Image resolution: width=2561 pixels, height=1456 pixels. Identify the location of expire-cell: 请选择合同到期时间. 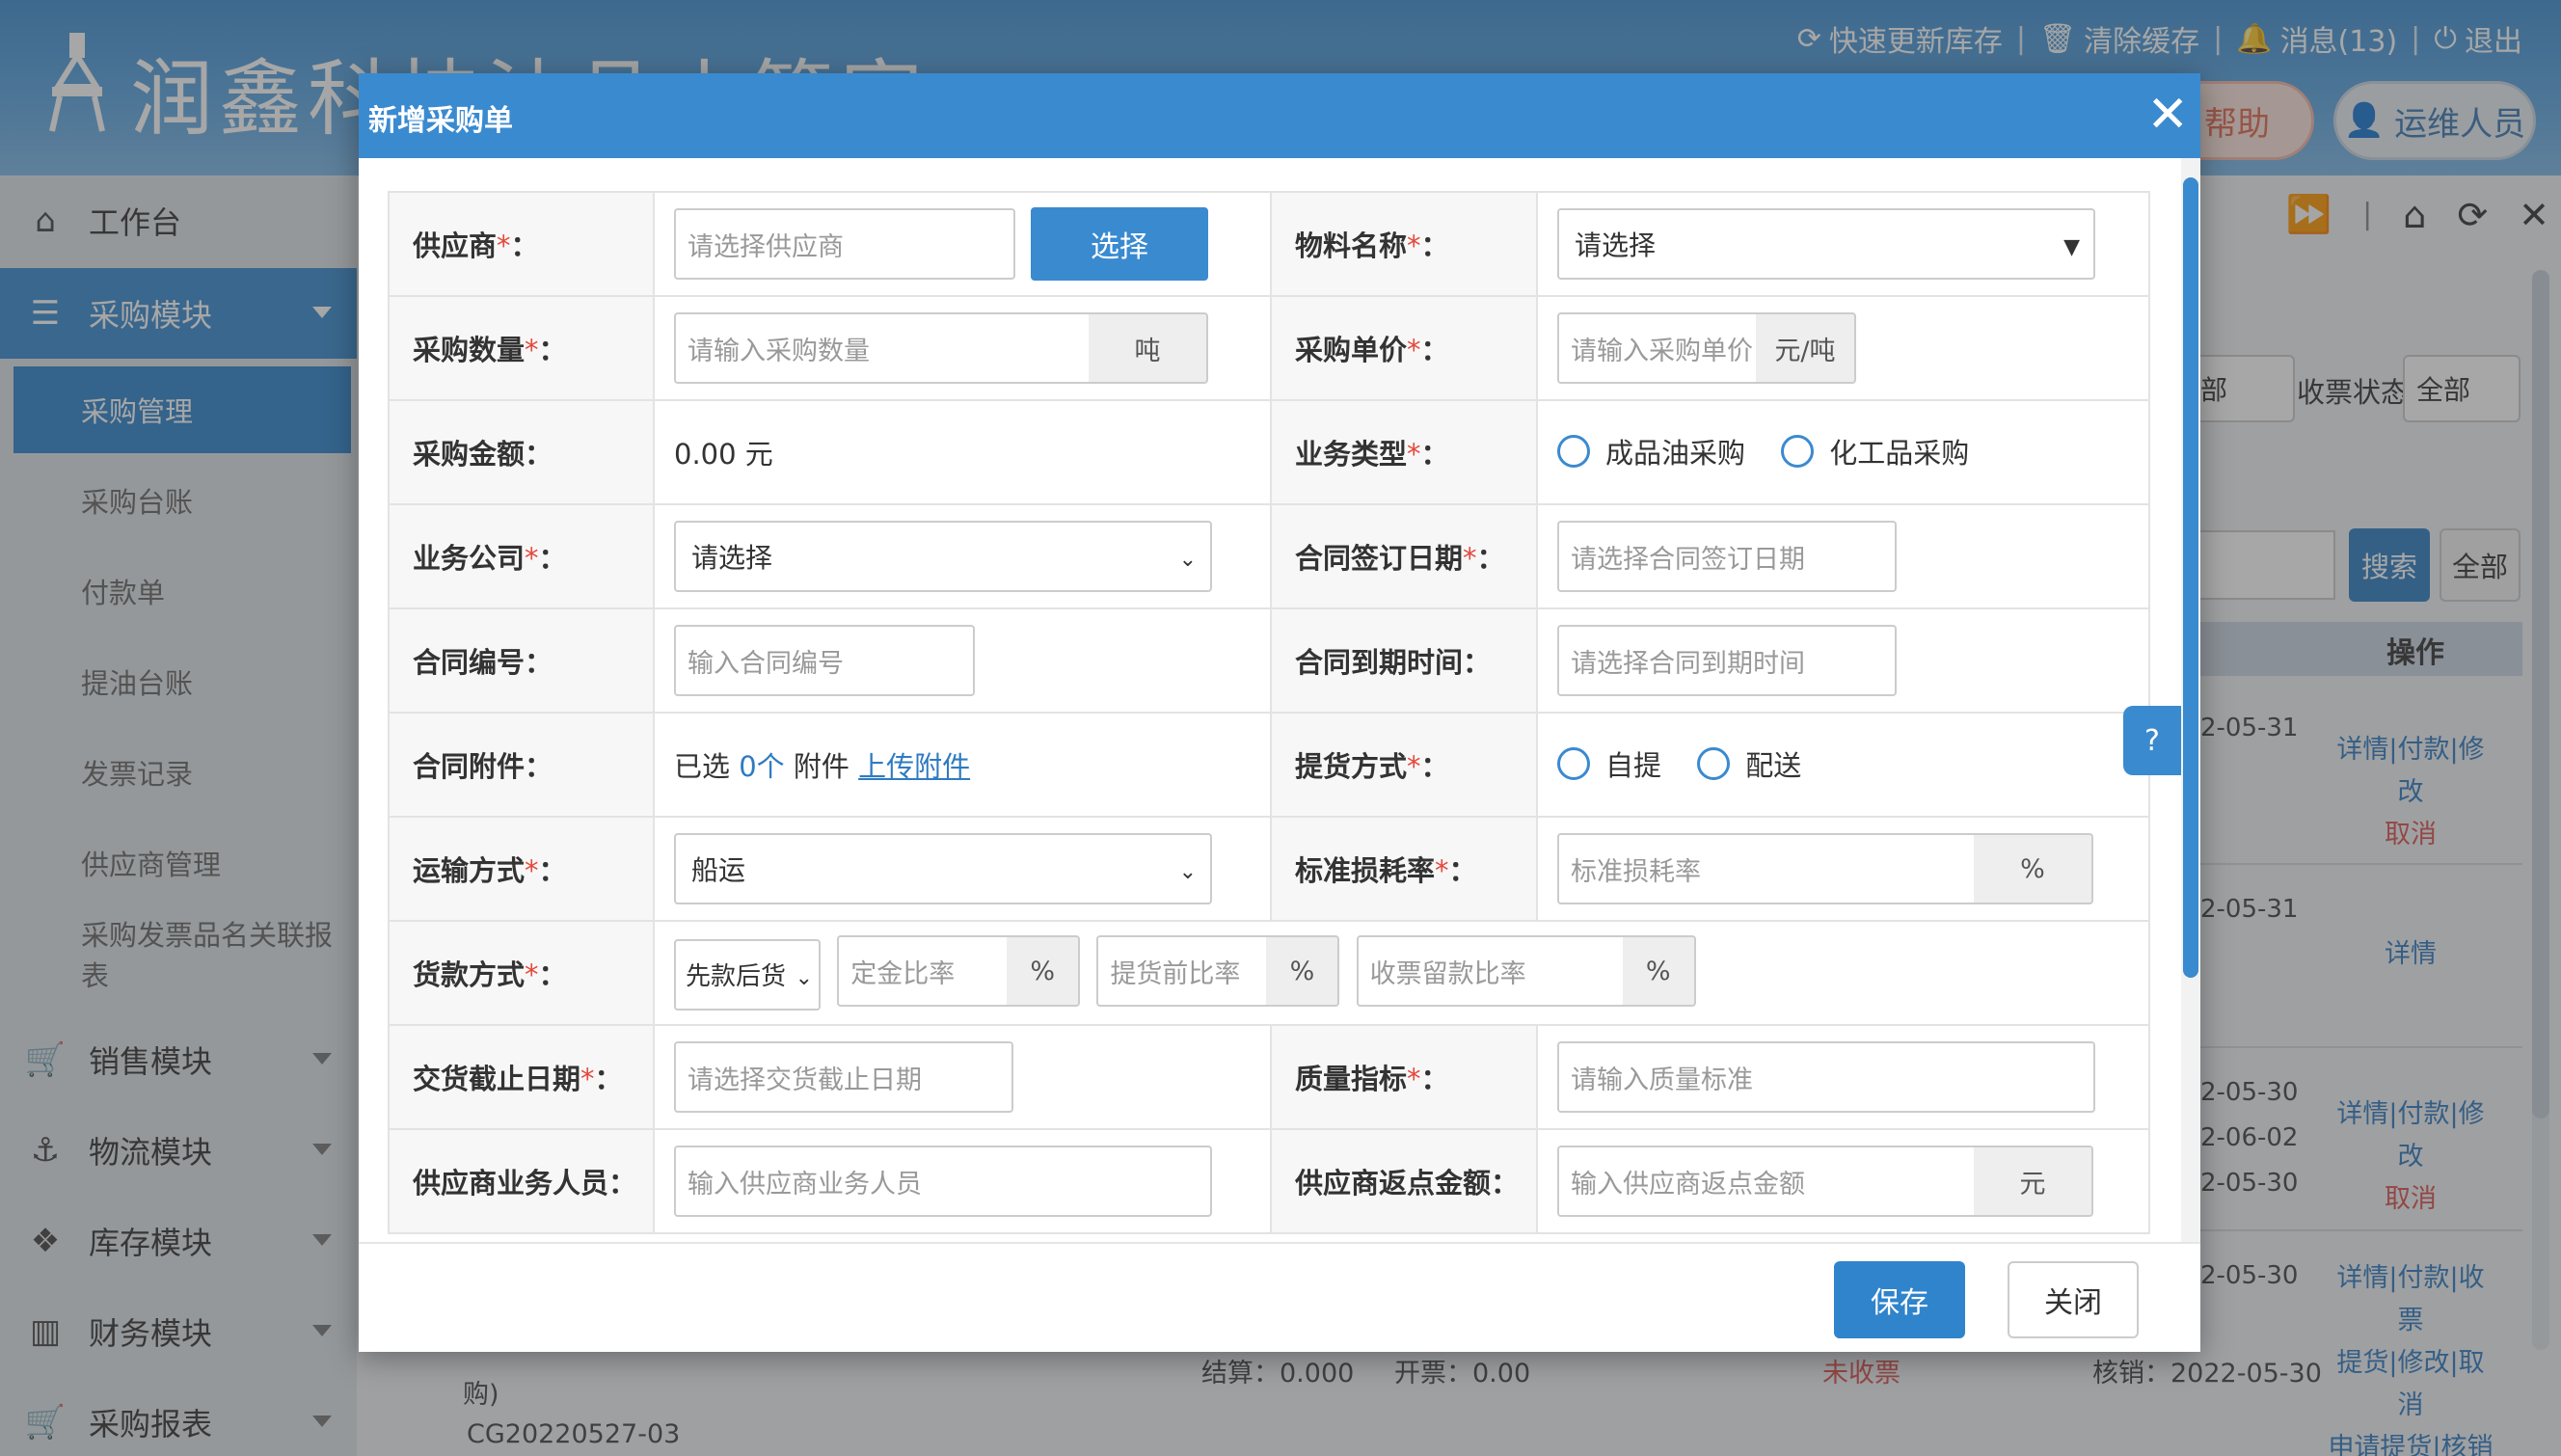
(1843, 660).